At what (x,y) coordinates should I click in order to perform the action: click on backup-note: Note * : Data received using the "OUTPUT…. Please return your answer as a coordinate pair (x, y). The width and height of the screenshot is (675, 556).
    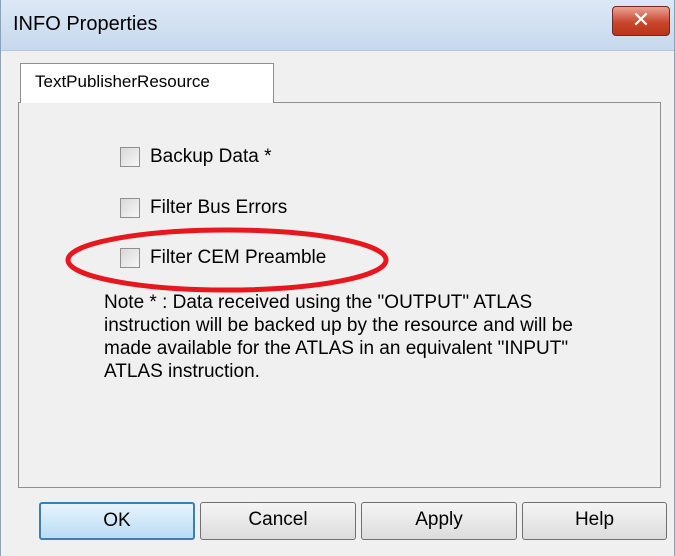
    Looking at the image, I should click on (338, 337).